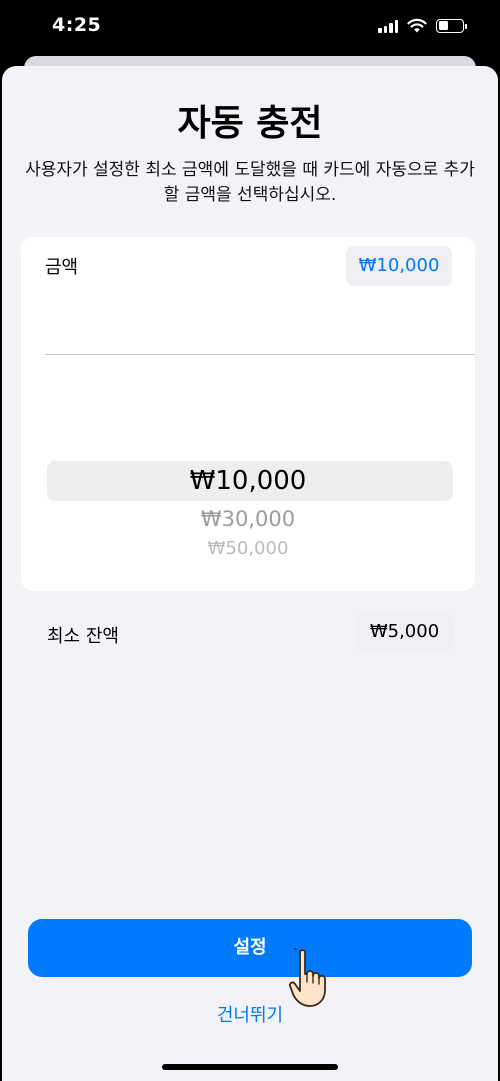 Image resolution: width=500 pixels, height=1081 pixels. I want to click on skip-link: 건너뛰기, so click(250, 1014).